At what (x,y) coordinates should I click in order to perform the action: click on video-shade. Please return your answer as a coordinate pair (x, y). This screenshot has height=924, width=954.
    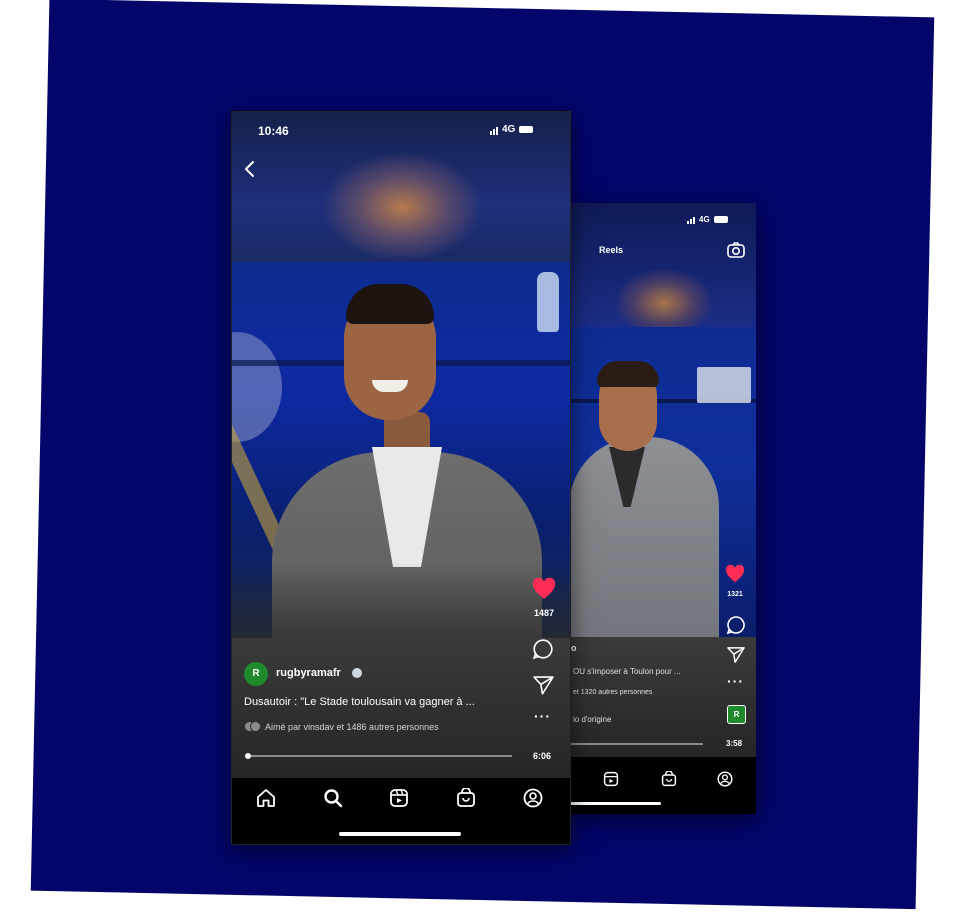
    Looking at the image, I should click on (401, 600).